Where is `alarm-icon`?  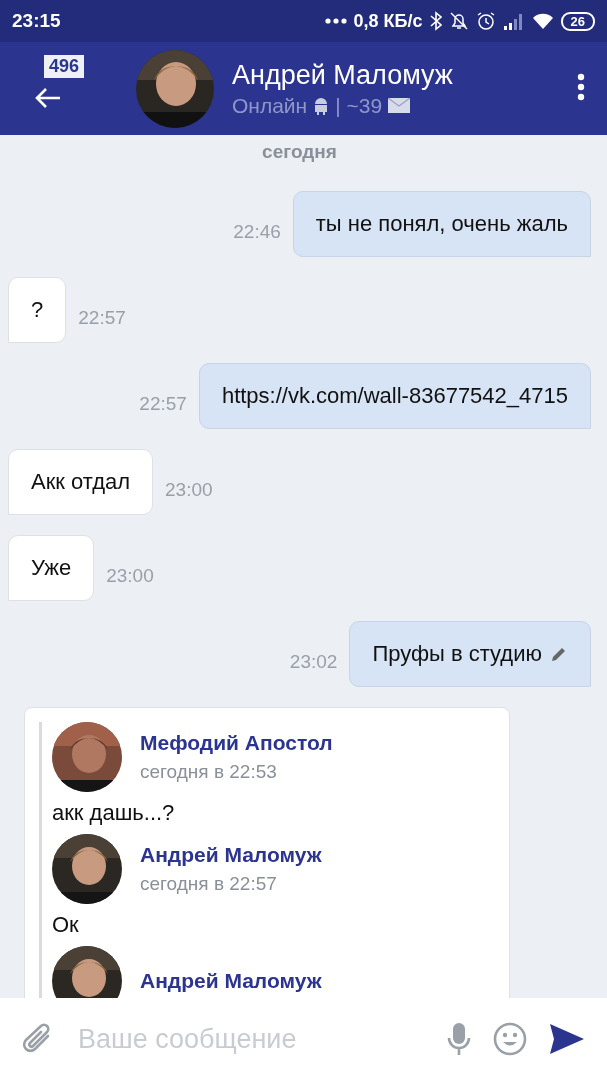 alarm-icon is located at coordinates (485, 21).